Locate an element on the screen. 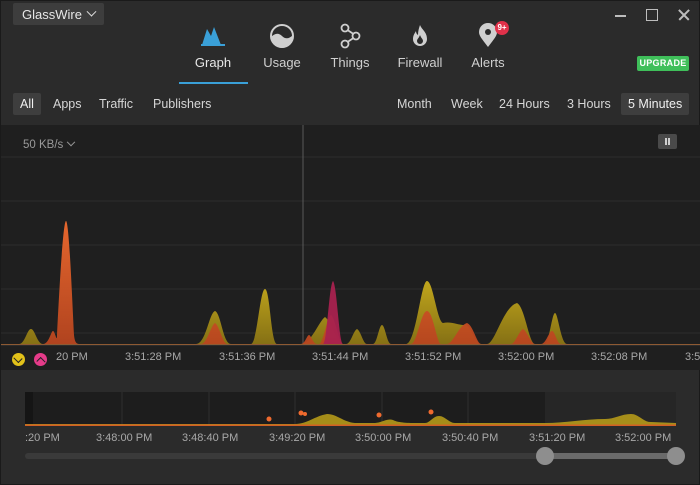  scale-dropdown: 50 KB/s is located at coordinates (49, 144).